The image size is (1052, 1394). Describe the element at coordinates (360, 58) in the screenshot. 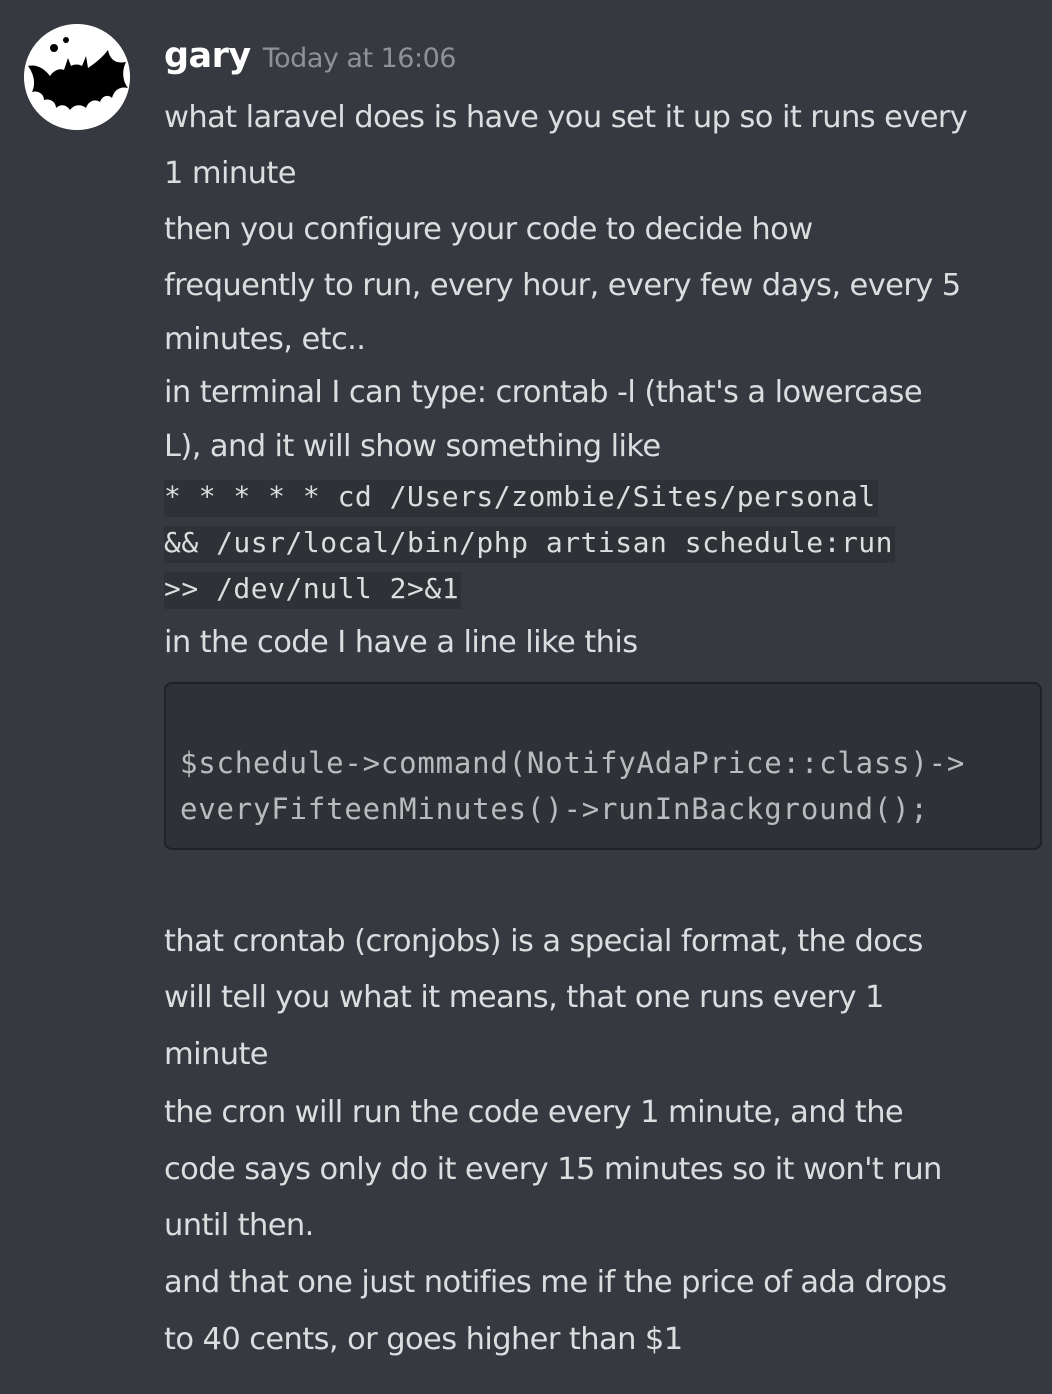

I see `timestamp: Today at 16:06` at that location.